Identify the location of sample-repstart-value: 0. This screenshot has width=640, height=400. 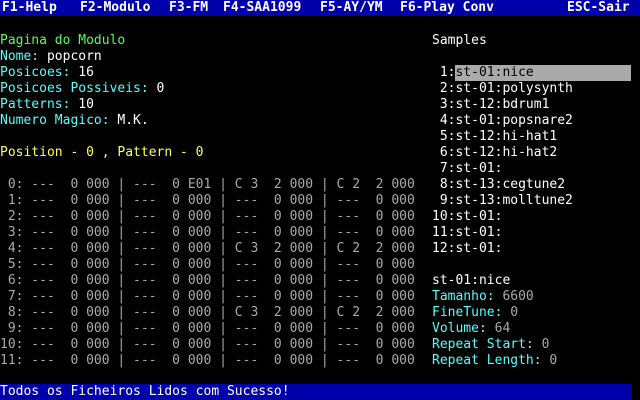
(545, 344).